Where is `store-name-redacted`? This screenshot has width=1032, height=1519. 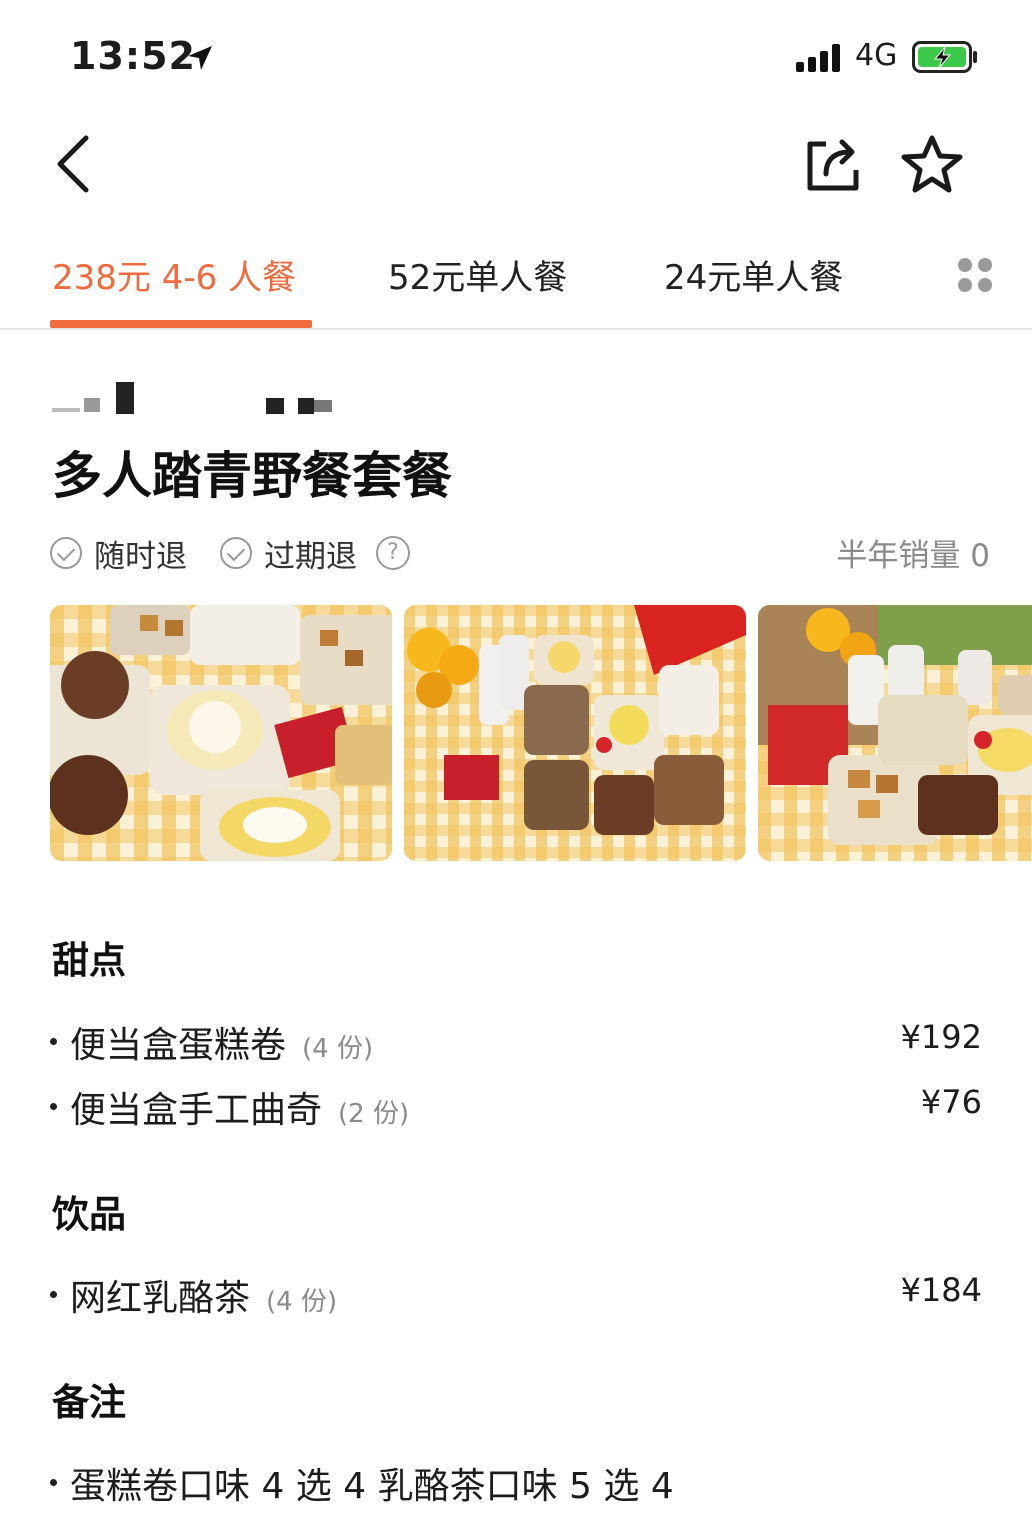 store-name-redacted is located at coordinates (202, 400).